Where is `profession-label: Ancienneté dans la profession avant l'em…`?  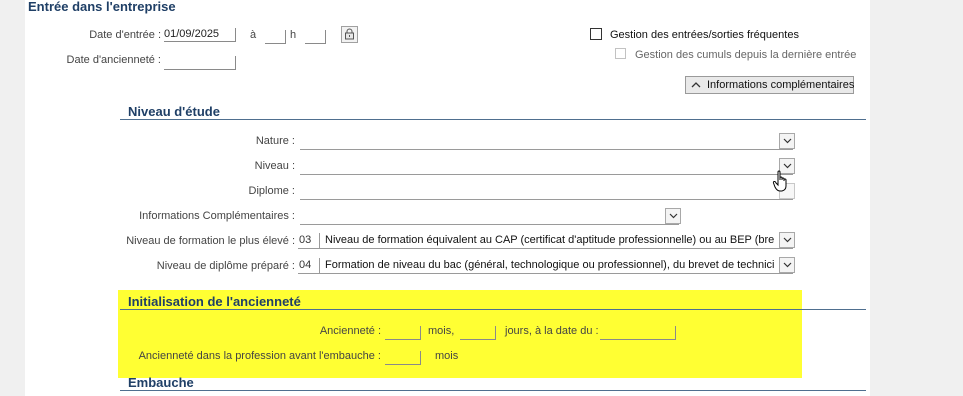 profession-label: Ancienneté dans la profession avant l'em… is located at coordinates (259, 356).